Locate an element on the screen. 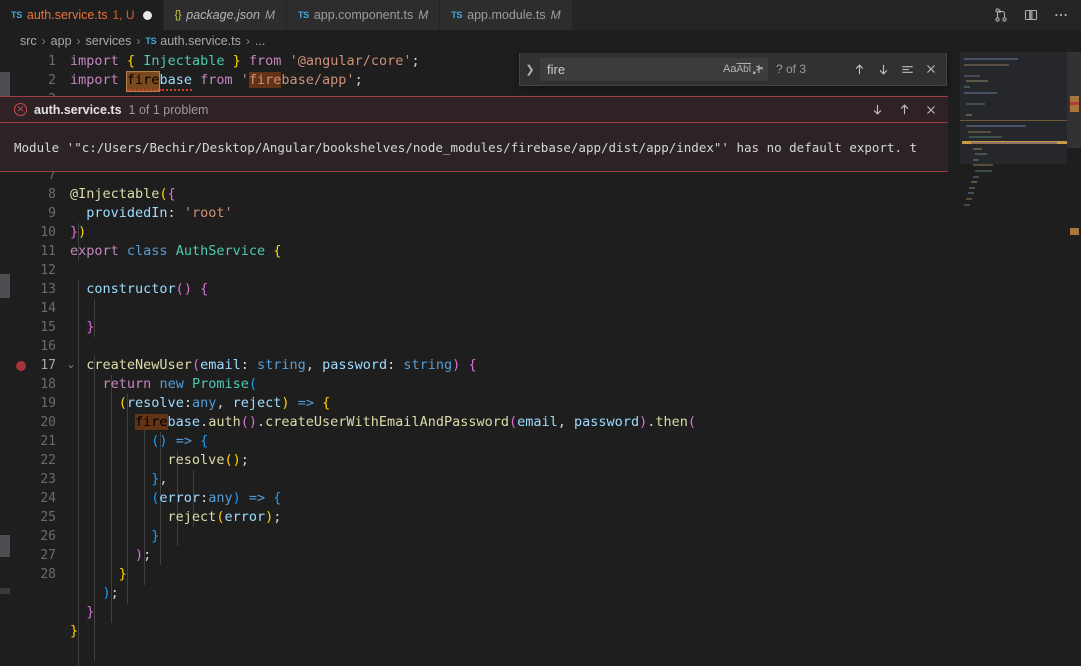 Image resolution: width=1081 pixels, height=666 pixels. line-number: 22 is located at coordinates (48, 460).